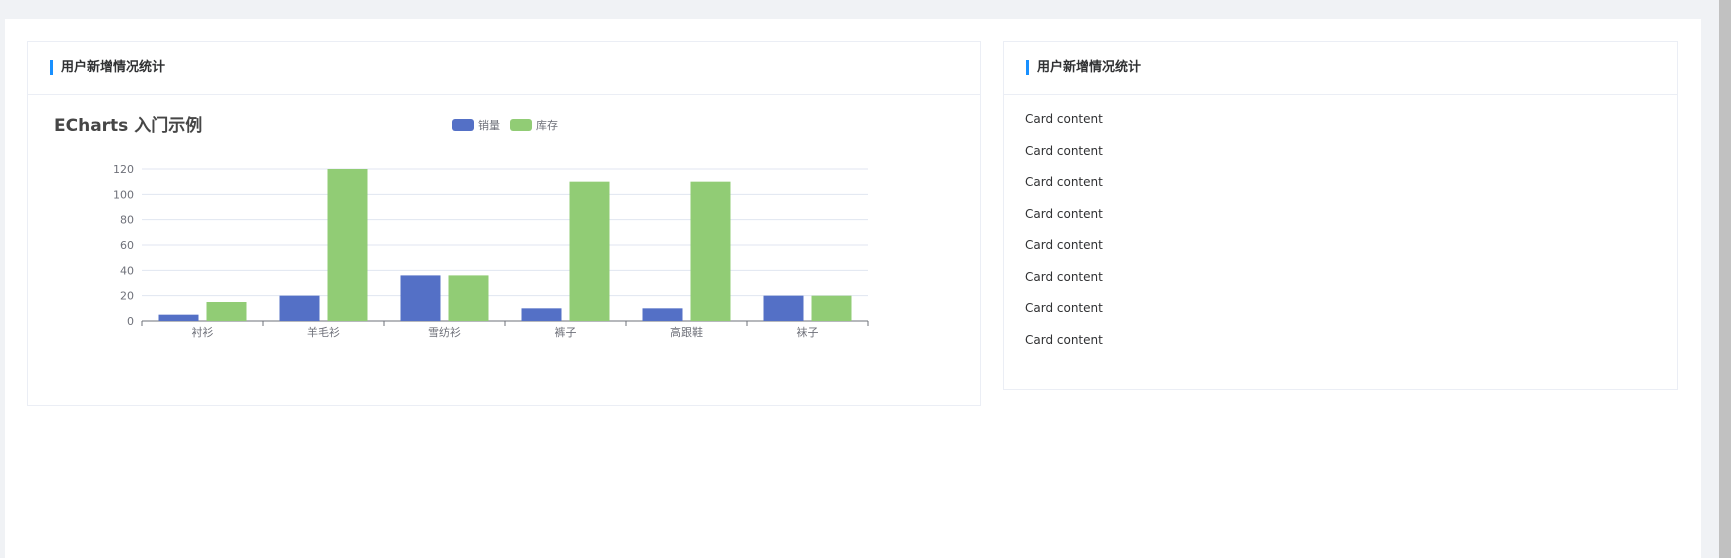  I want to click on y-tick-label: 120, so click(123, 169).